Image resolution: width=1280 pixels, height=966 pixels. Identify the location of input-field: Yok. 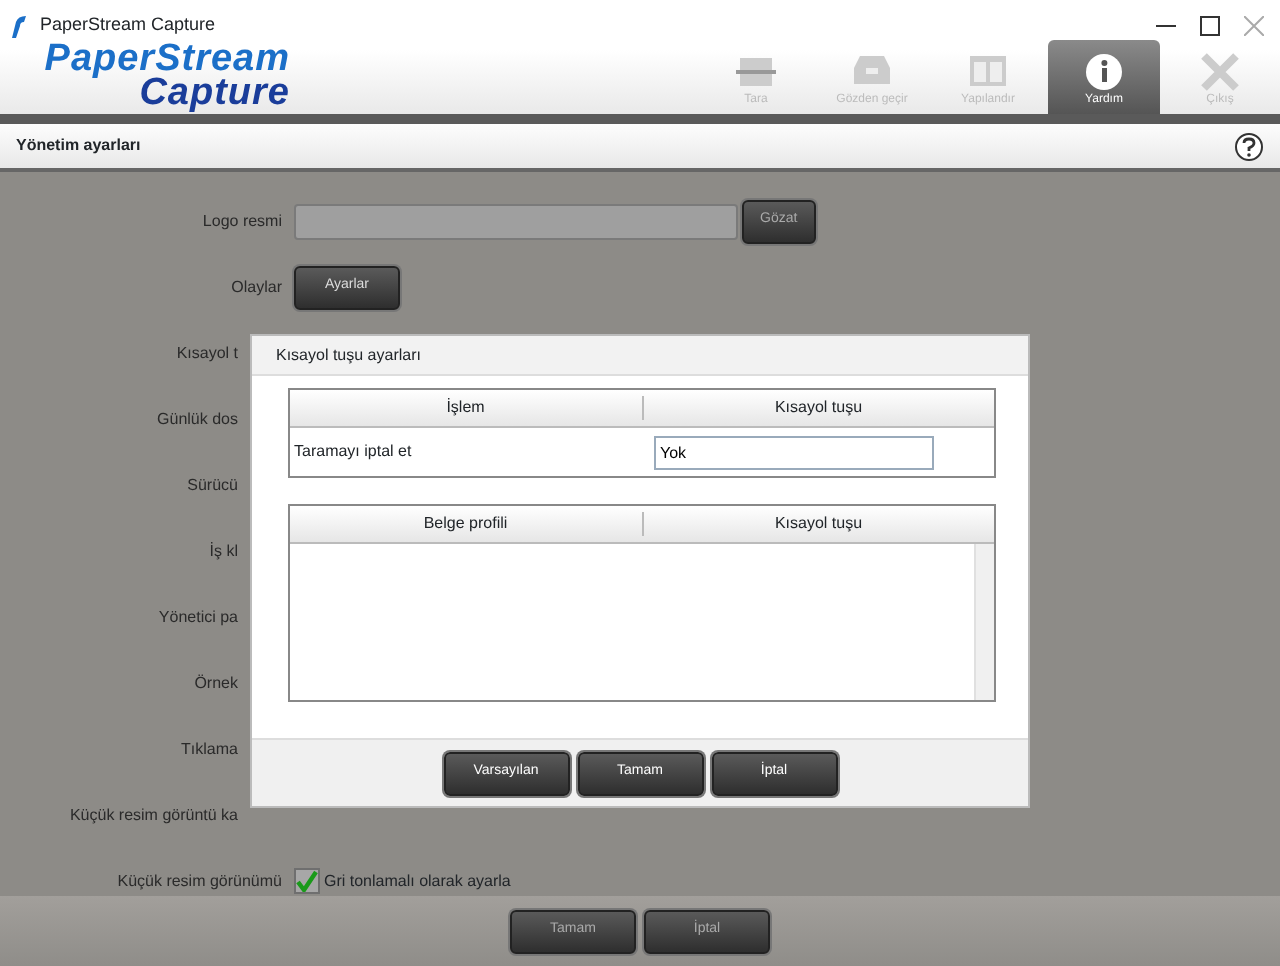
(794, 452).